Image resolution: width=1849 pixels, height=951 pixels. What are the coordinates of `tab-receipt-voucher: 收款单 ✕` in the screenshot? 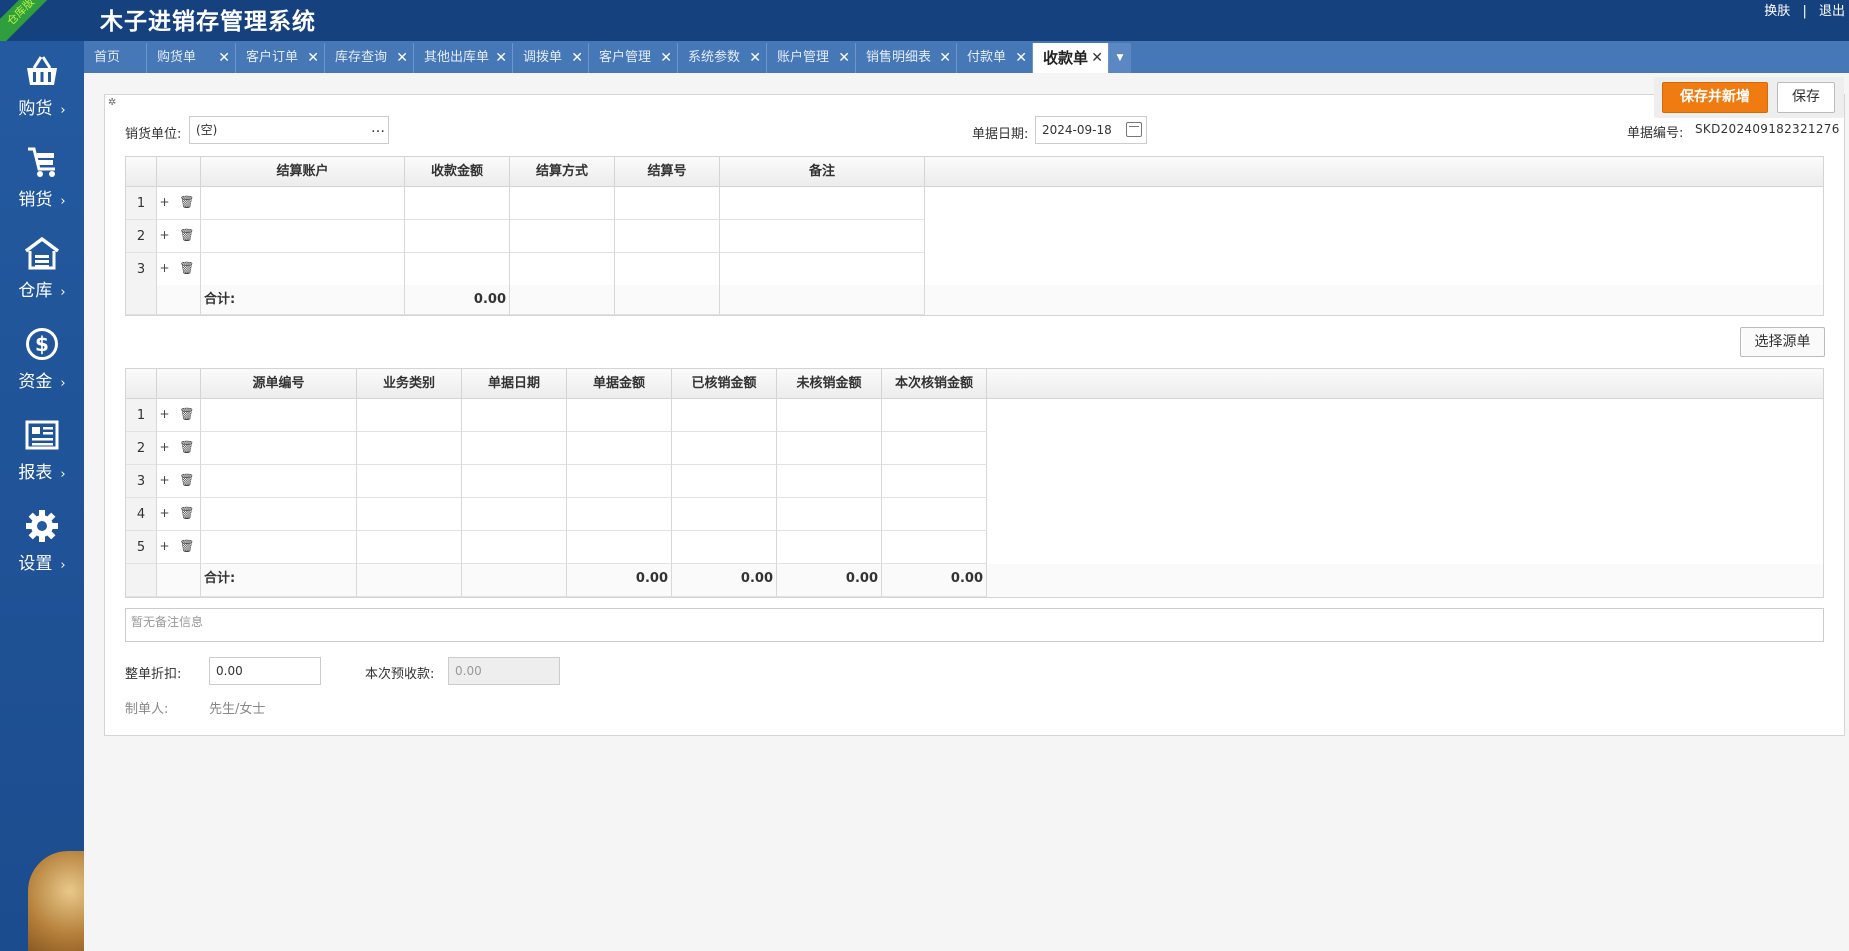 It's located at (1071, 58).